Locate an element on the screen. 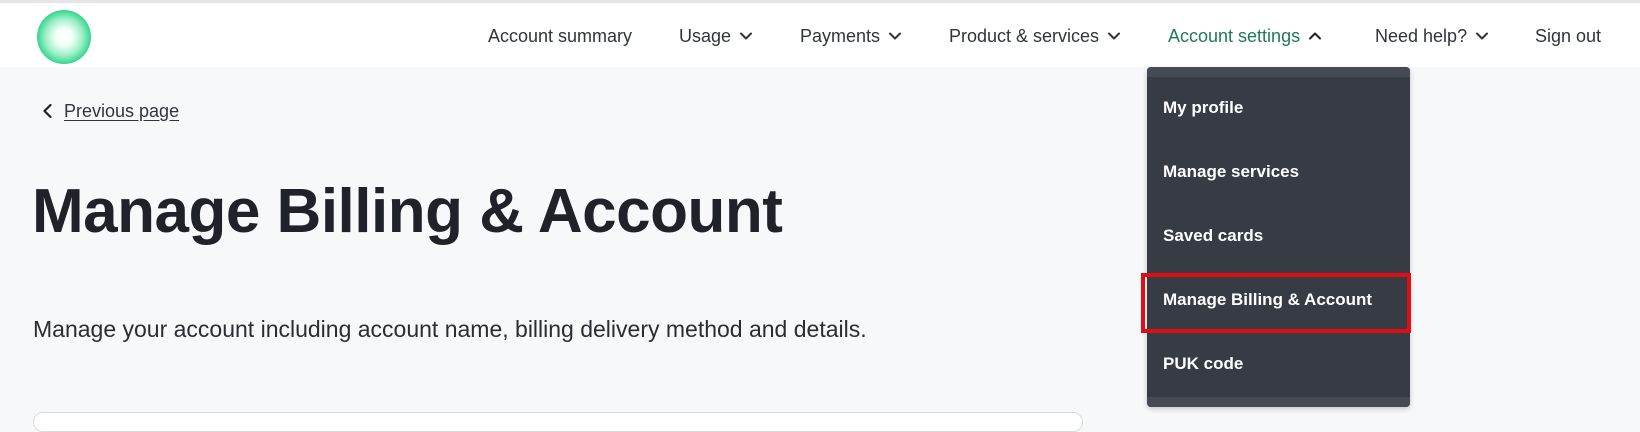  dropdown-bottom-band is located at coordinates (1278, 402).